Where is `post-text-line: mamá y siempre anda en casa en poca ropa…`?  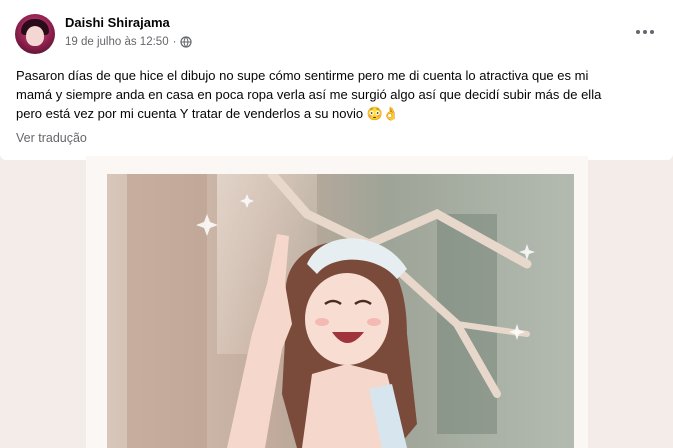
post-text-line: mamá y siempre anda en casa en poca ropa… is located at coordinates (309, 94).